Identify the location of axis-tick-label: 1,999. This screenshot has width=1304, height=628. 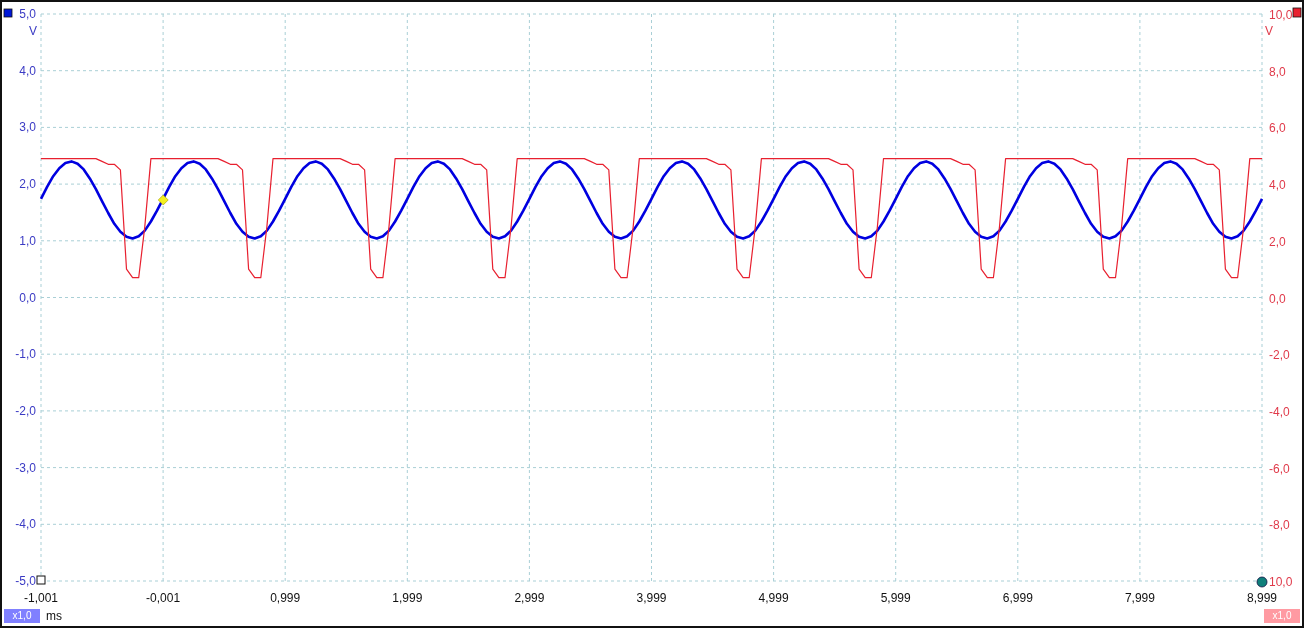
(407, 598).